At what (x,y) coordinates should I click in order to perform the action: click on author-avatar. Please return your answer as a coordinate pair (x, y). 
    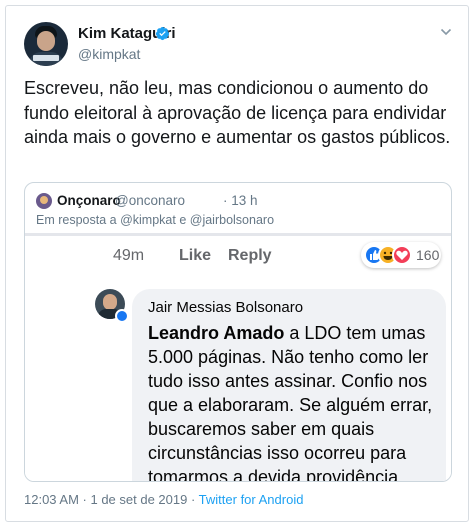
    Looking at the image, I should click on (46, 44).